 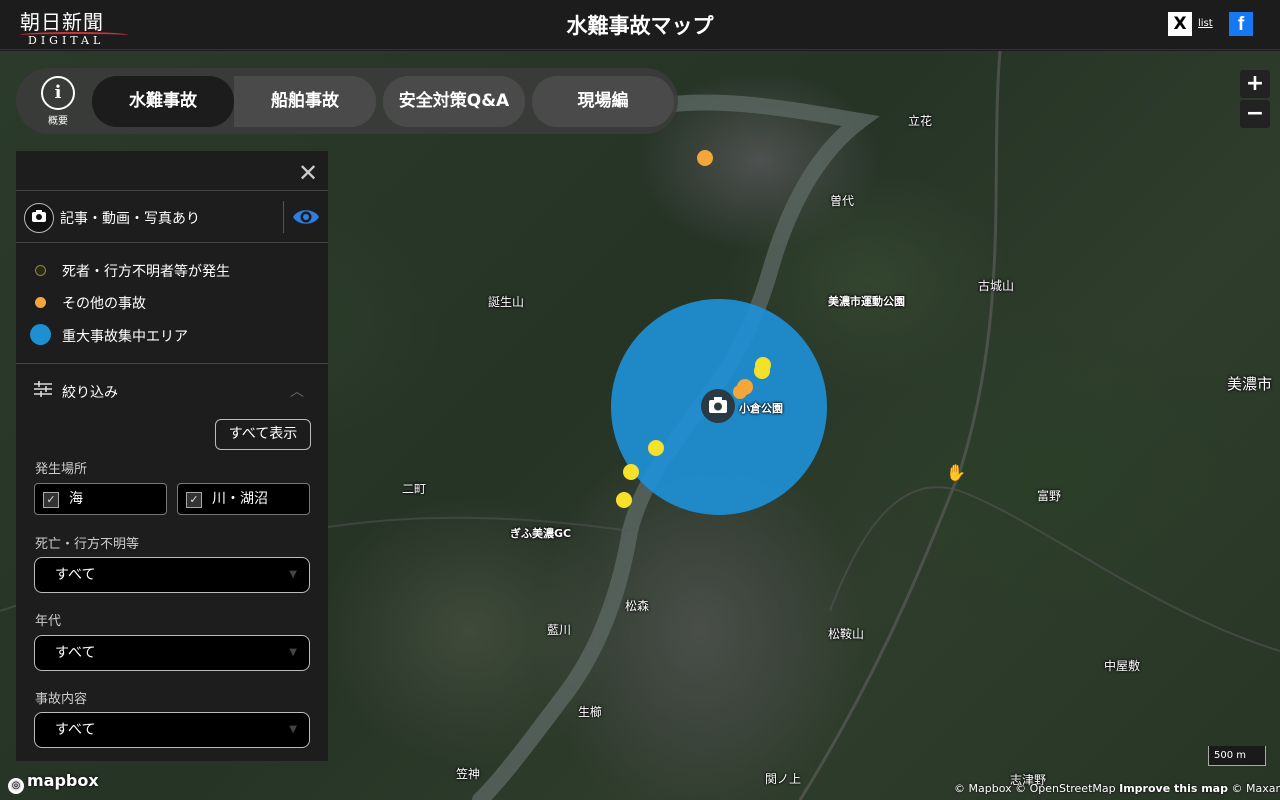 What do you see at coordinates (61, 699) in the screenshot?
I see `content-label: 事故内容` at bounding box center [61, 699].